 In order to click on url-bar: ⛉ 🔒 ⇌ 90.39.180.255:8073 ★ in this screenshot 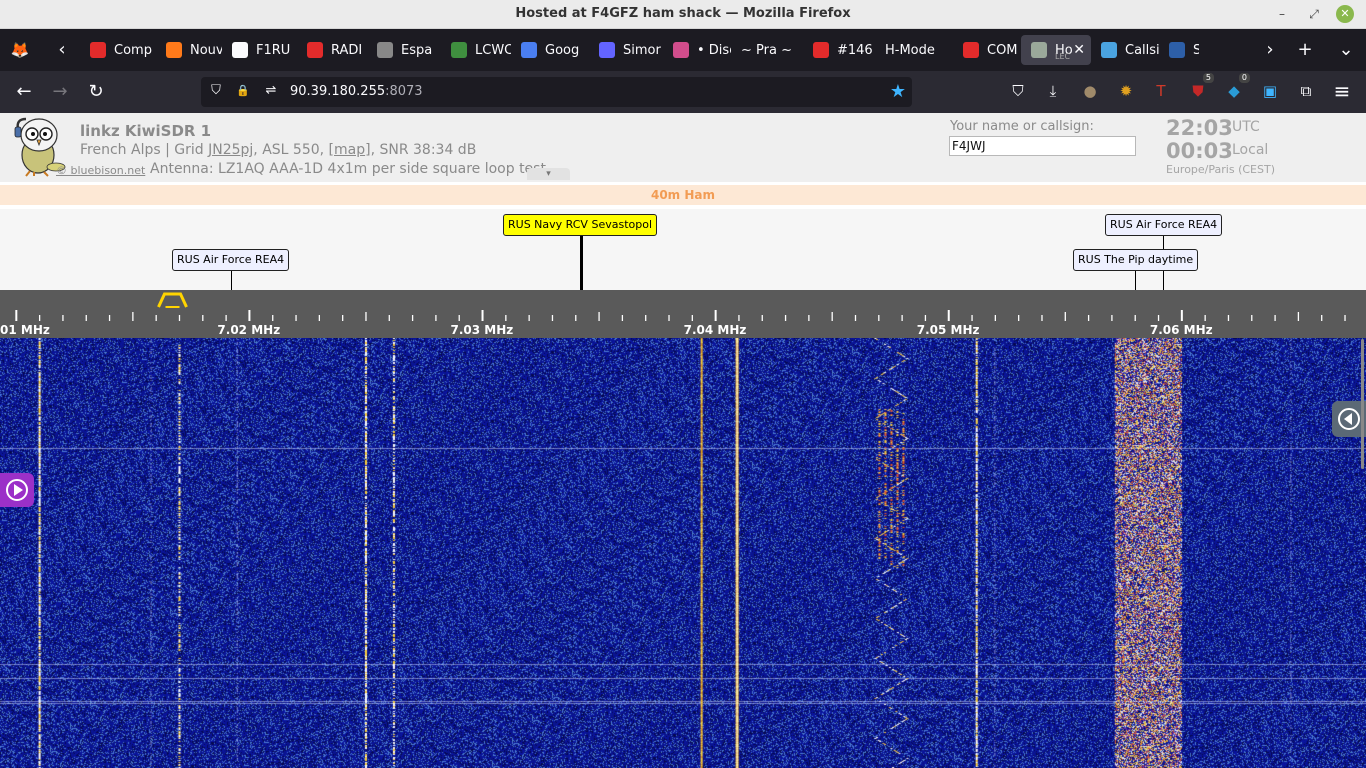, I will do `click(556, 92)`.